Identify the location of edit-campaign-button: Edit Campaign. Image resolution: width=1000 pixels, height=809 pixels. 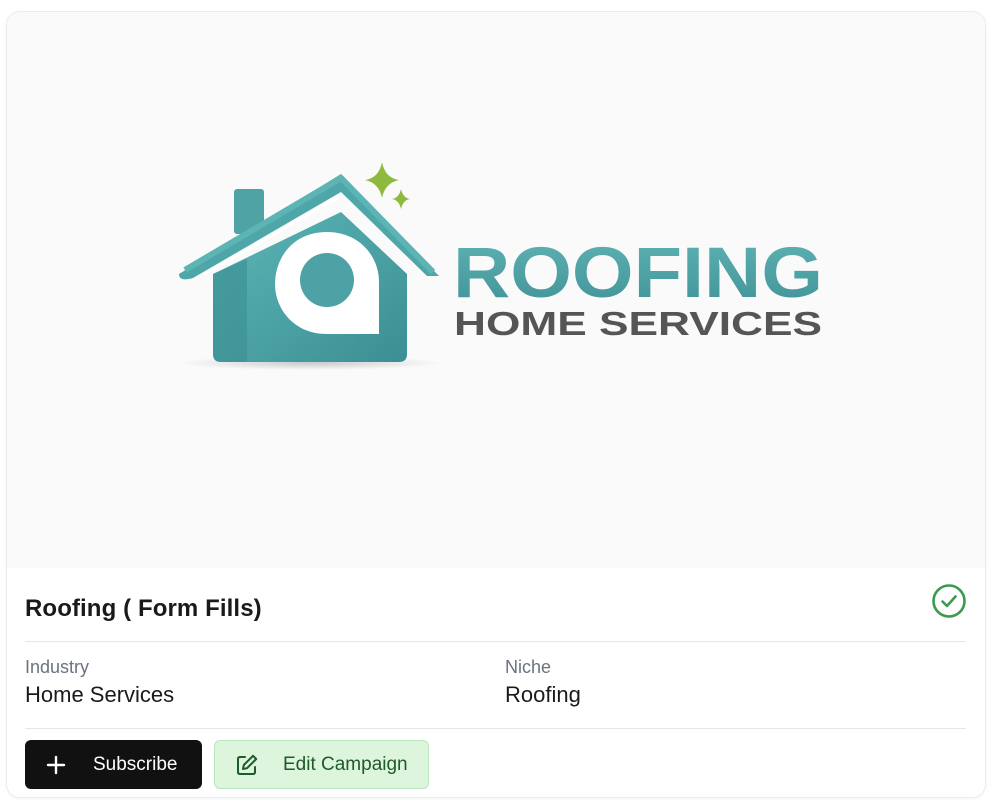
(321, 764).